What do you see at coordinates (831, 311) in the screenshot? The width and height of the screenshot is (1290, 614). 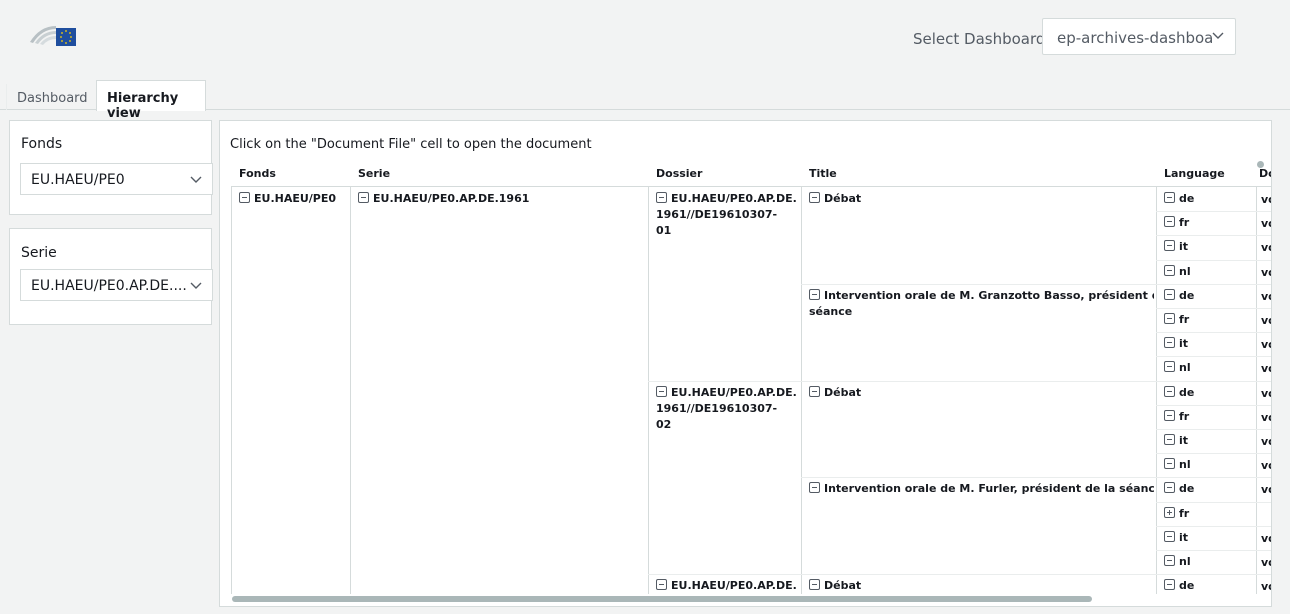 I see `title-cell-text: séance` at bounding box center [831, 311].